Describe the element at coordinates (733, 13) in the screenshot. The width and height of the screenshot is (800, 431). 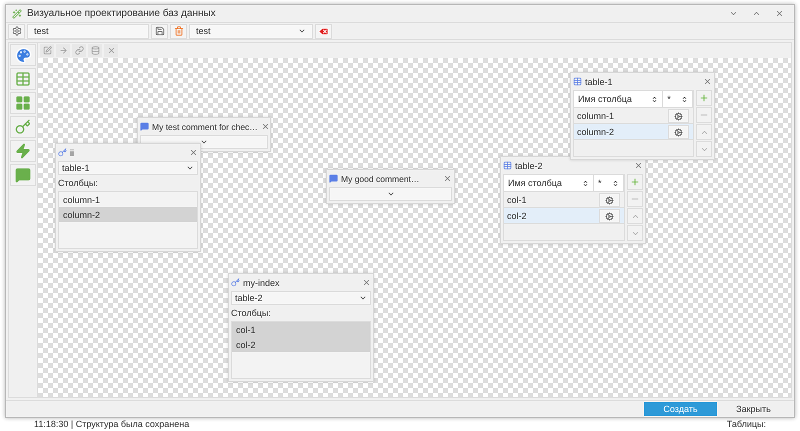
I see `chevron-down-icon` at that location.